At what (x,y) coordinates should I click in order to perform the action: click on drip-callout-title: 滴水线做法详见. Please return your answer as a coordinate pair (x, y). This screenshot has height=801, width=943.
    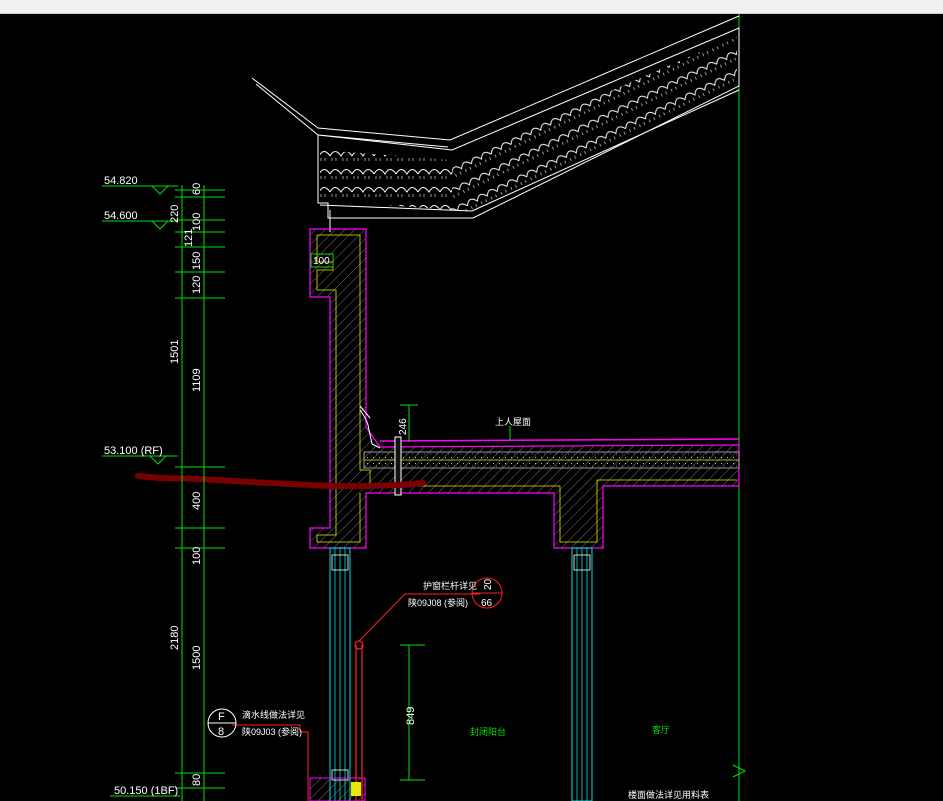
    Looking at the image, I should click on (273, 714).